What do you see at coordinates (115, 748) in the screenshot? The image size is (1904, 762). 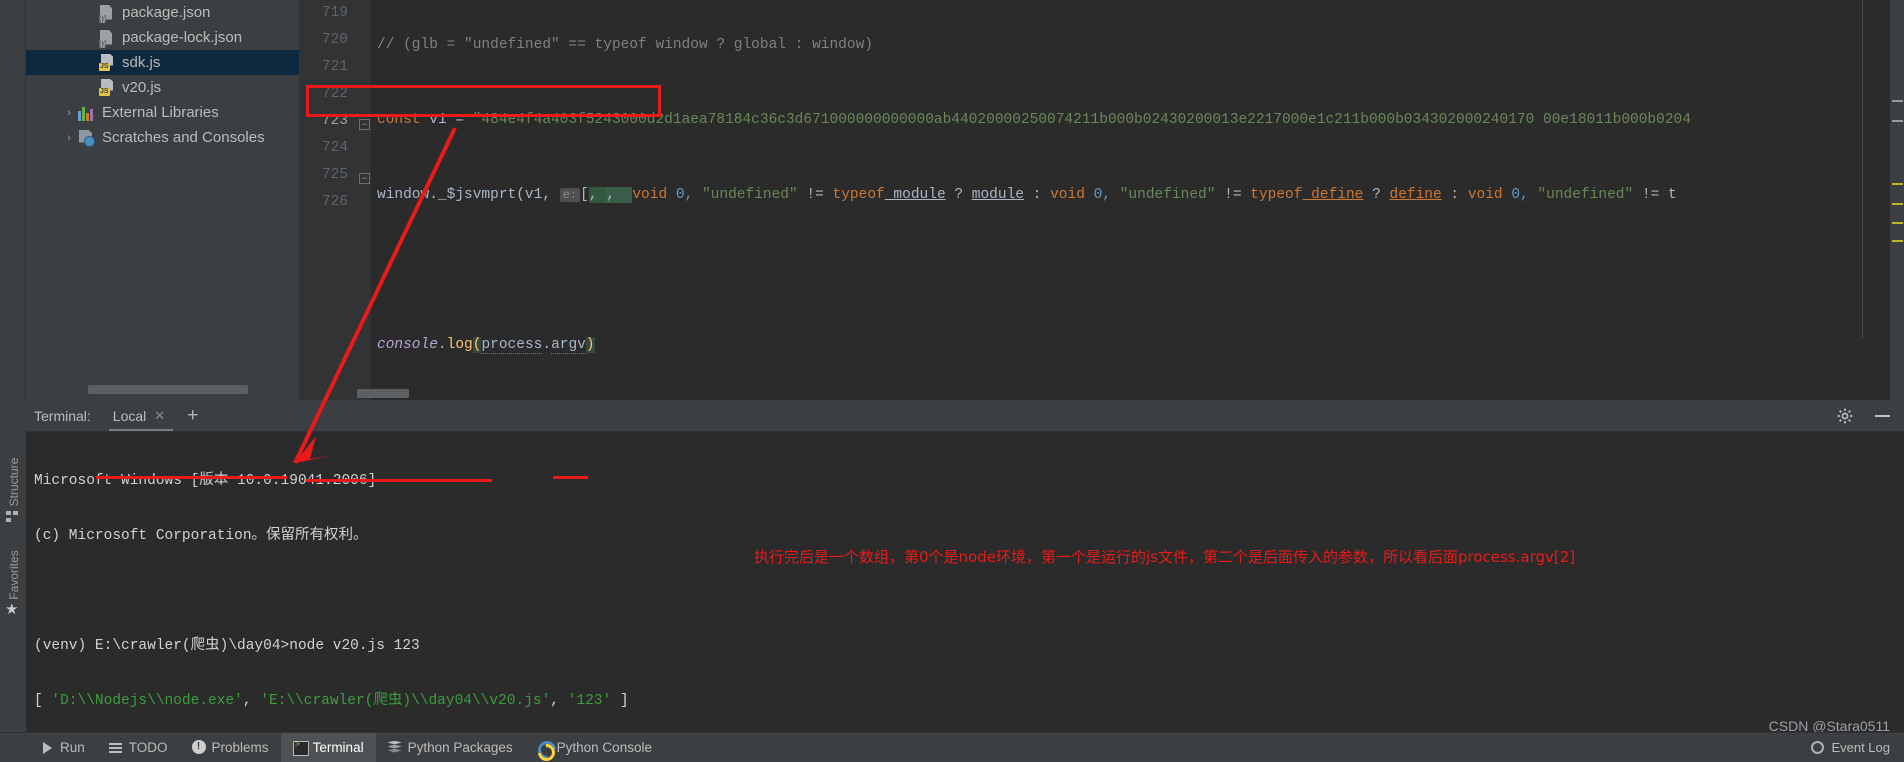 I see `todo-icon` at bounding box center [115, 748].